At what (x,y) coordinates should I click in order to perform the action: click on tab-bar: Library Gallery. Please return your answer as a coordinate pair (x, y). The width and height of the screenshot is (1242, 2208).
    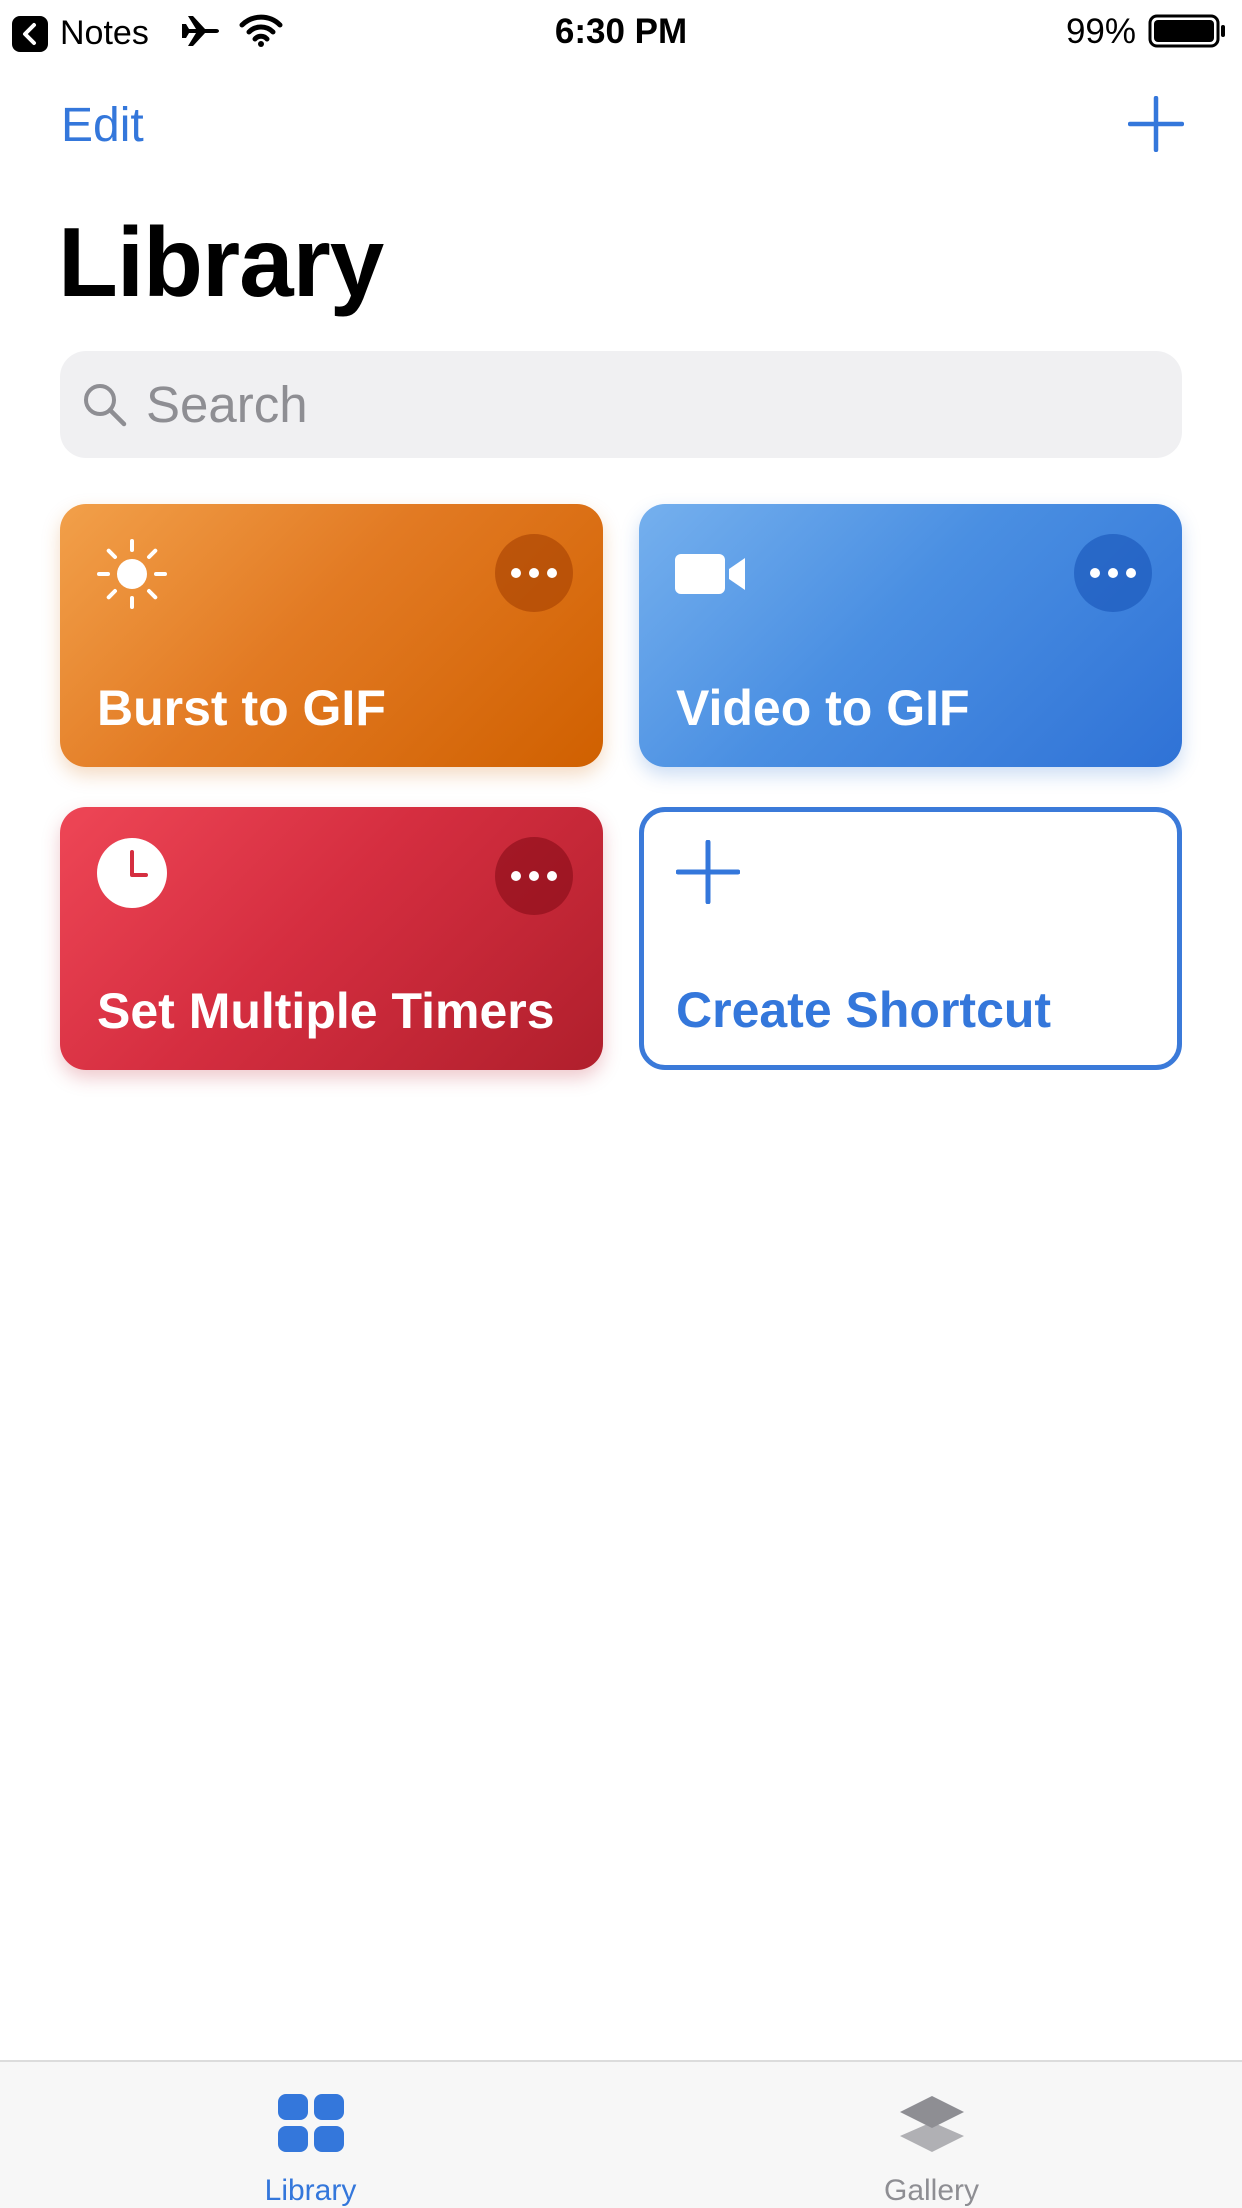
    Looking at the image, I should click on (621, 2134).